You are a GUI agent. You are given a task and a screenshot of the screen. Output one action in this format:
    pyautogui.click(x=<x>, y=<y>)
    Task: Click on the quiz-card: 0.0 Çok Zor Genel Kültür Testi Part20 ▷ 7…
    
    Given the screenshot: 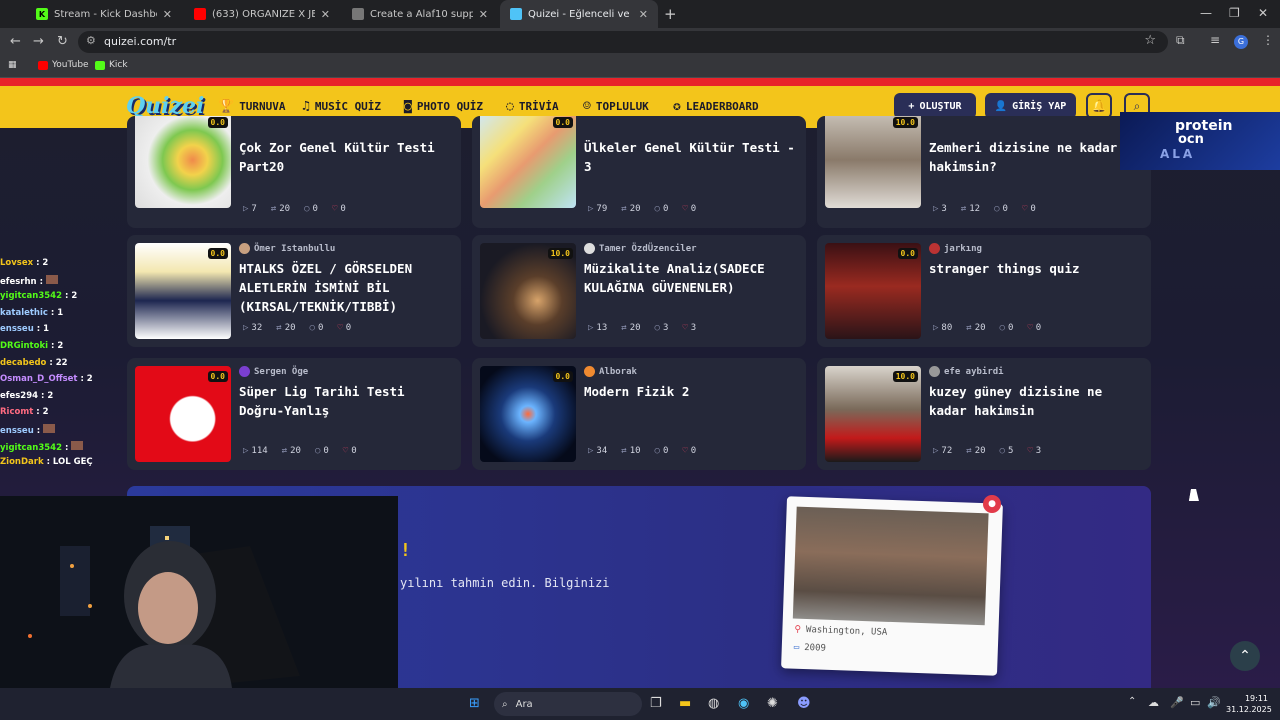 What is the action you would take?
    pyautogui.click(x=294, y=172)
    